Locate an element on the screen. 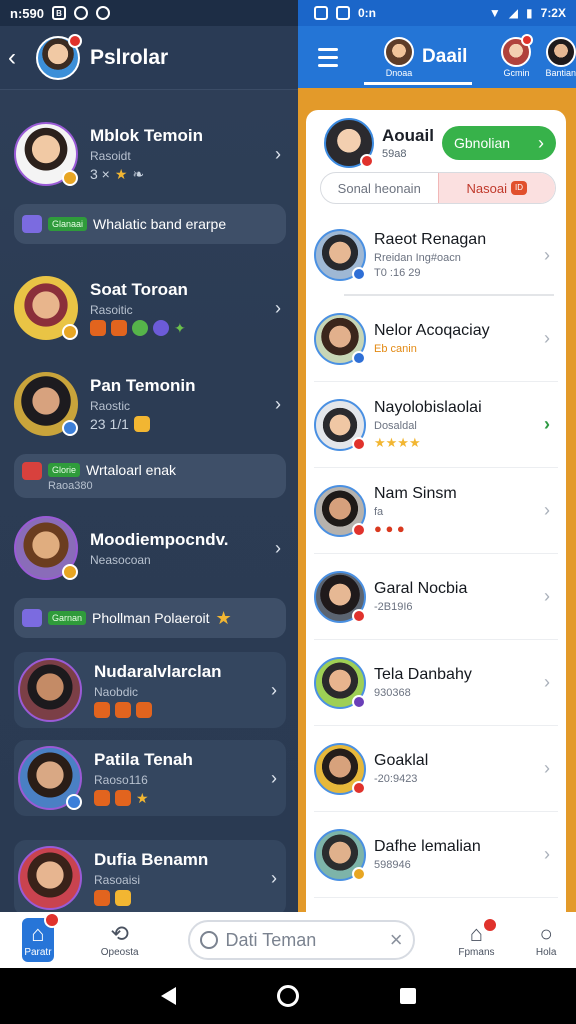 The width and height of the screenshot is (576, 1024). contact-sub: 598946 is located at coordinates (392, 865).